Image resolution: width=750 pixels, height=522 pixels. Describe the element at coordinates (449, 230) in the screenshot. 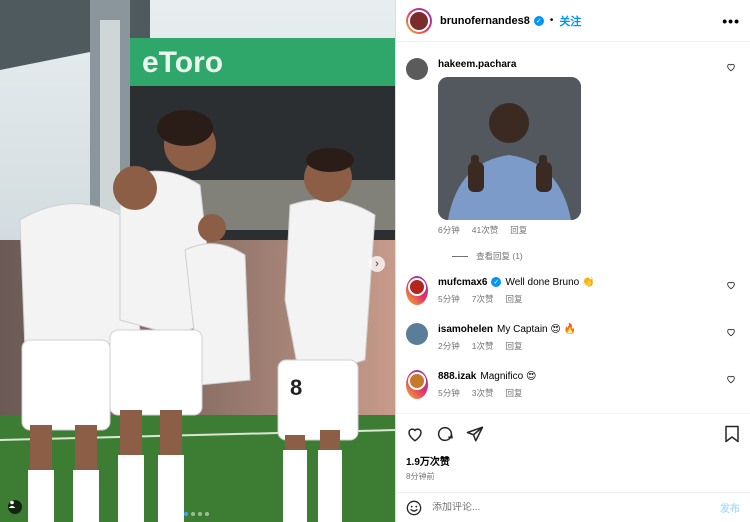

I see `comment-time: 6分钟` at that location.